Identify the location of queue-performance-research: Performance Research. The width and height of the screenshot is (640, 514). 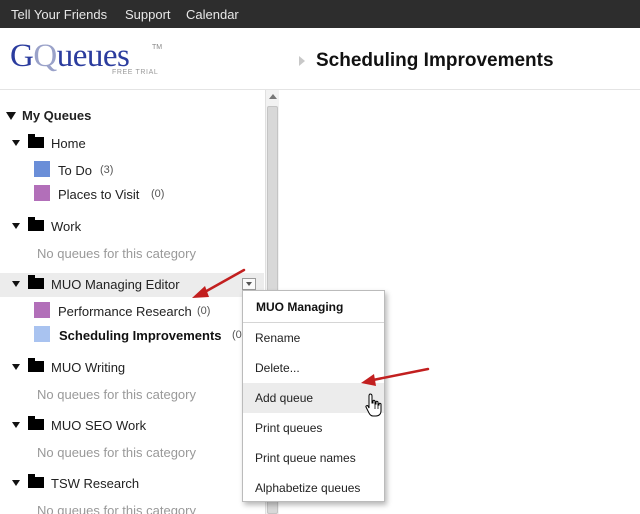
(125, 311).